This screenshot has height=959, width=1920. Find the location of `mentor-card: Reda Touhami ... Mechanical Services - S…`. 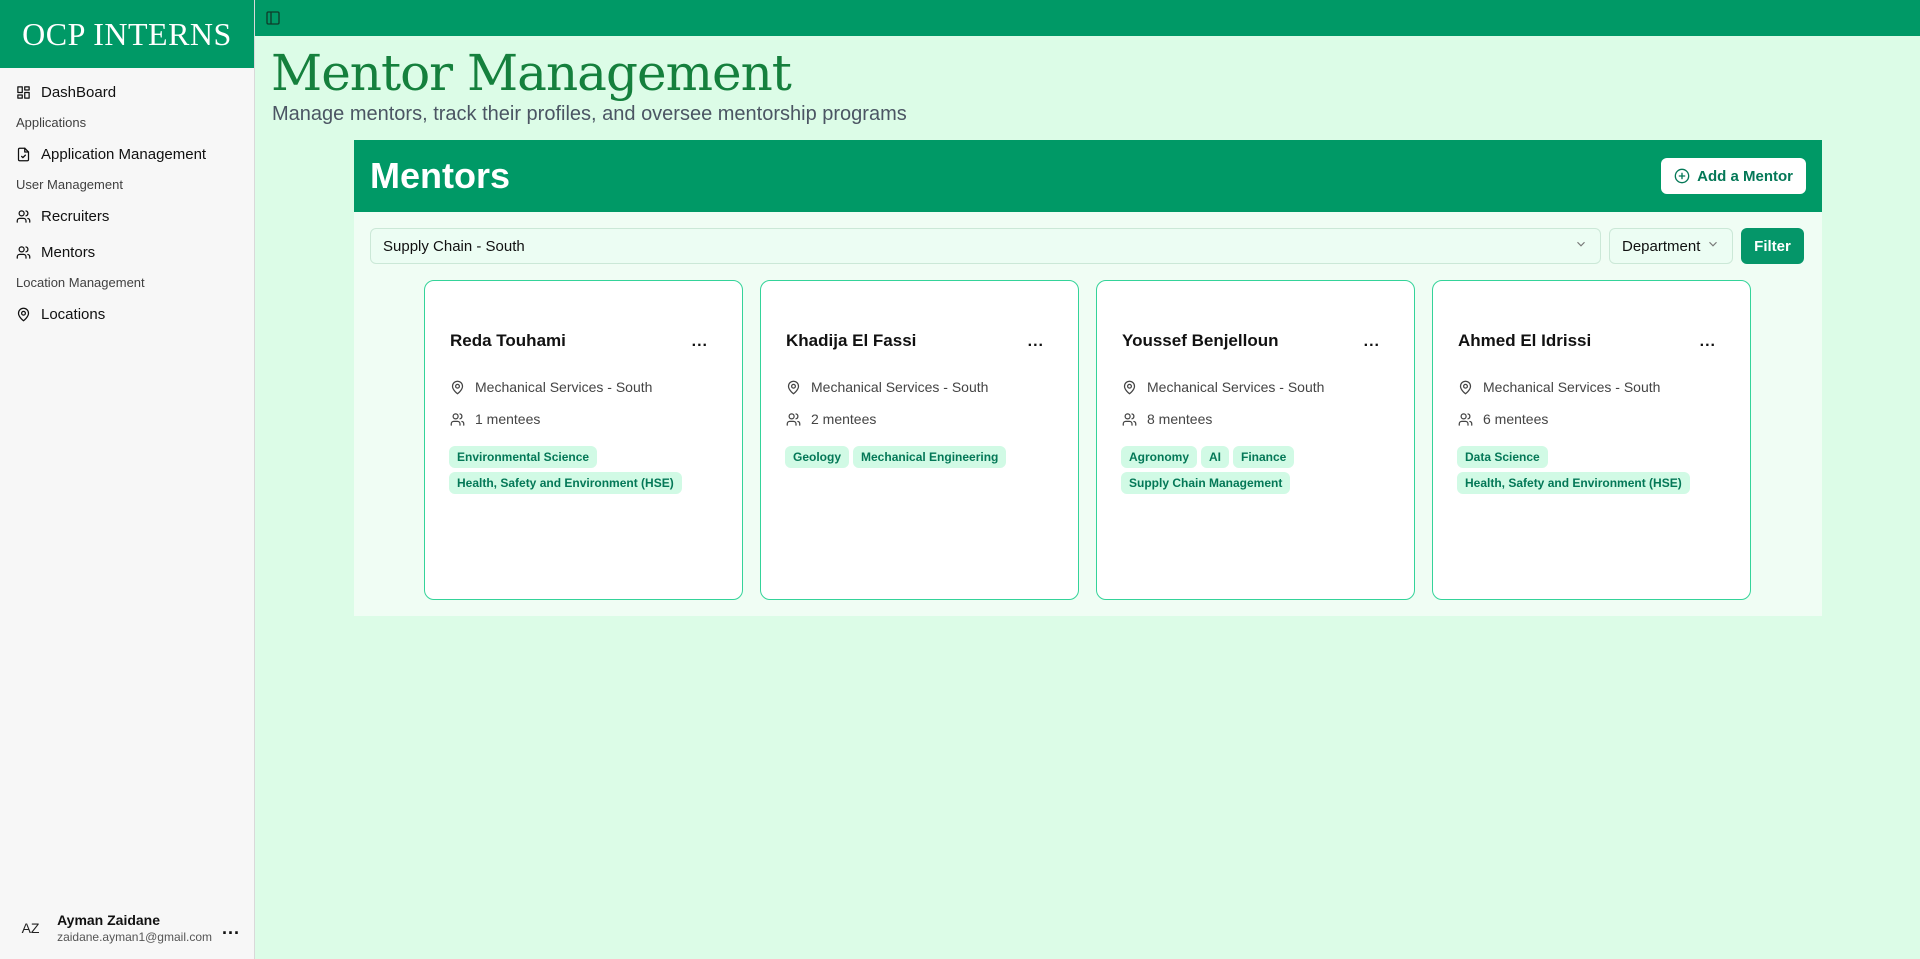

mentor-card: Reda Touhami ... Mechanical Services - S… is located at coordinates (583, 440).